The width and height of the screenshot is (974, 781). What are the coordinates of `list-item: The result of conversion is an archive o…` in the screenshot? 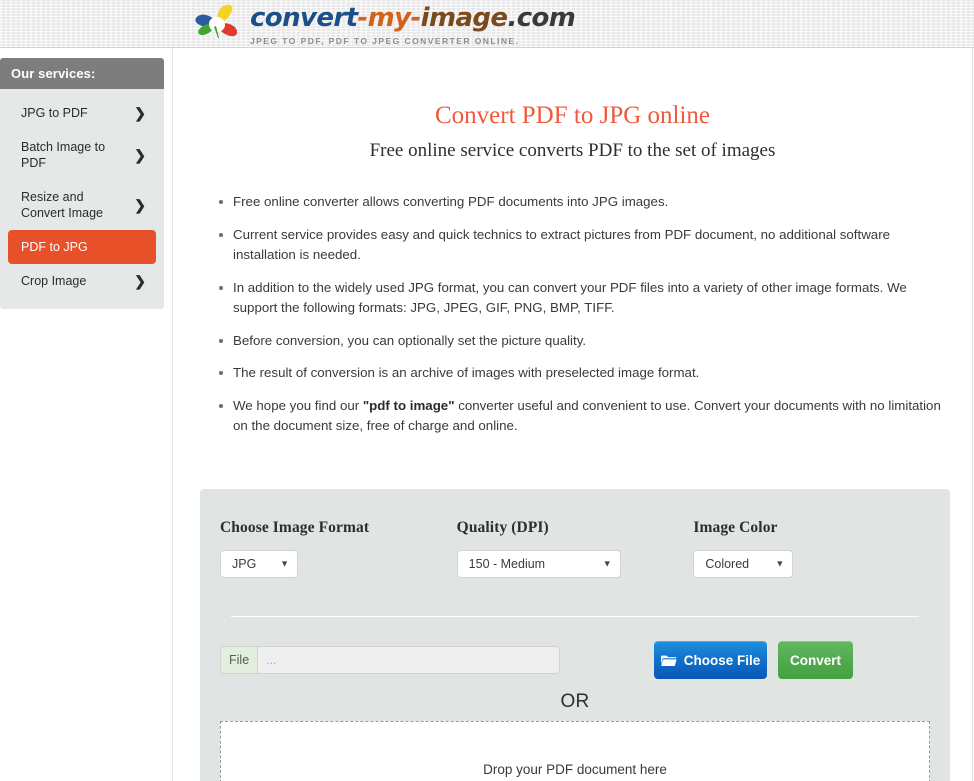 It's located at (582, 373).